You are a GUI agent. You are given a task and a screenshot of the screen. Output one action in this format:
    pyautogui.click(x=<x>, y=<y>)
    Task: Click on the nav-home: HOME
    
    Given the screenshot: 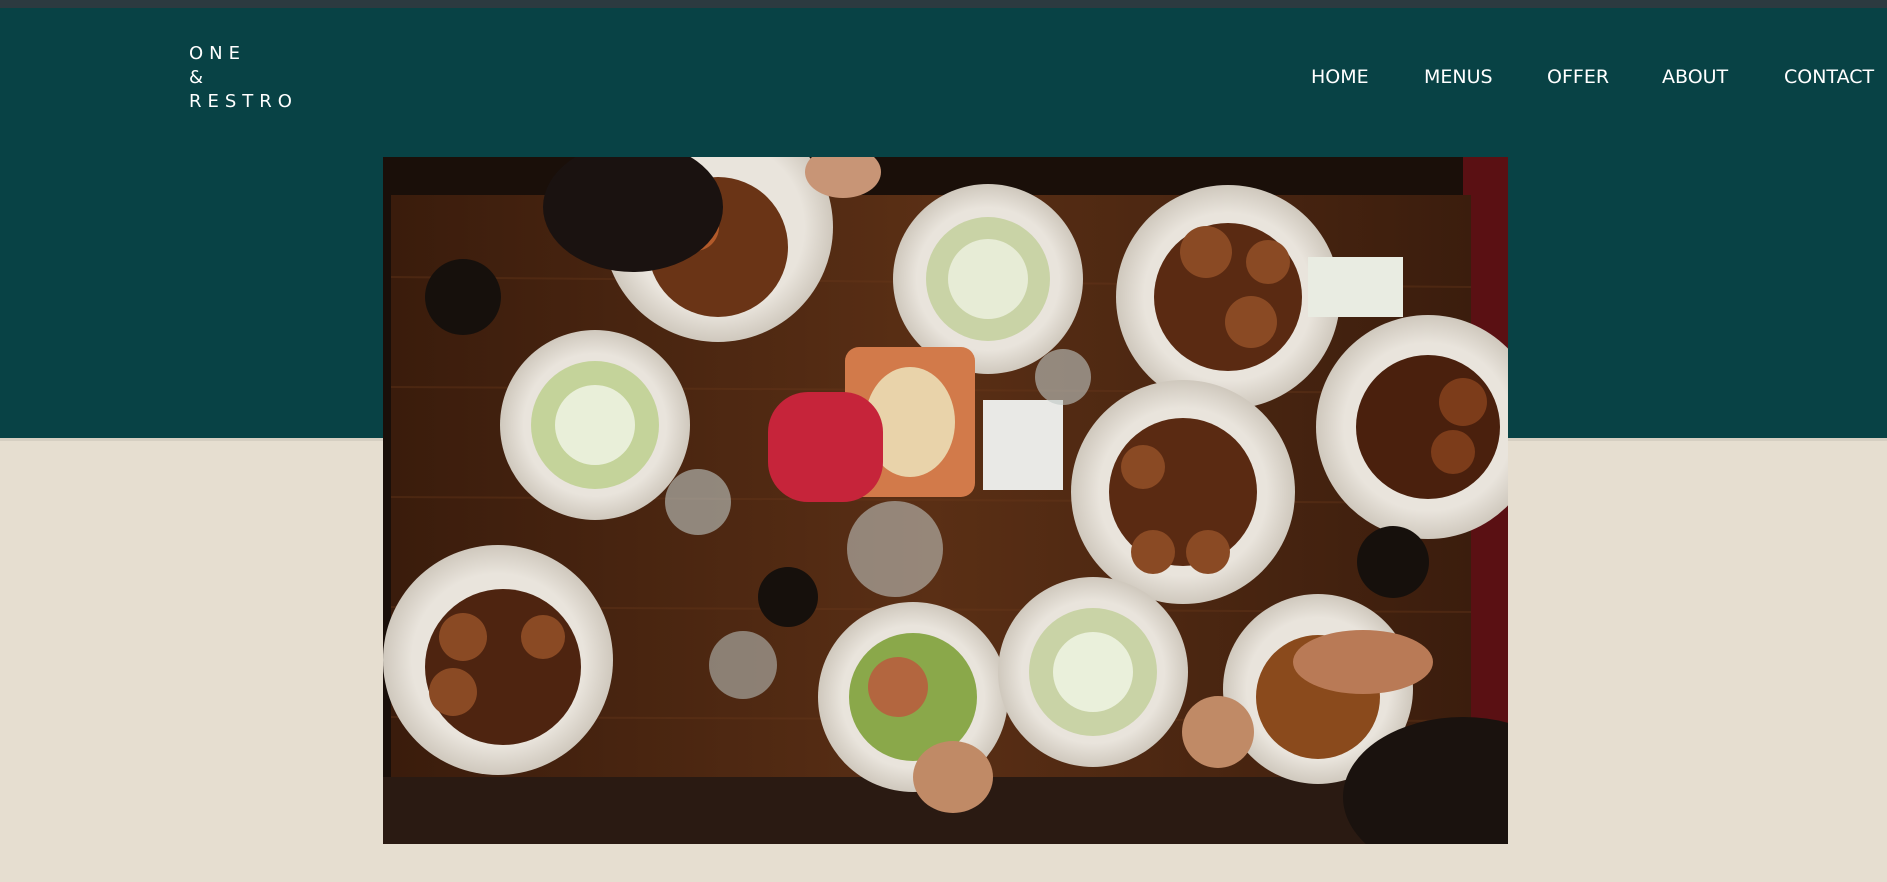 What is the action you would take?
    pyautogui.click(x=1340, y=77)
    